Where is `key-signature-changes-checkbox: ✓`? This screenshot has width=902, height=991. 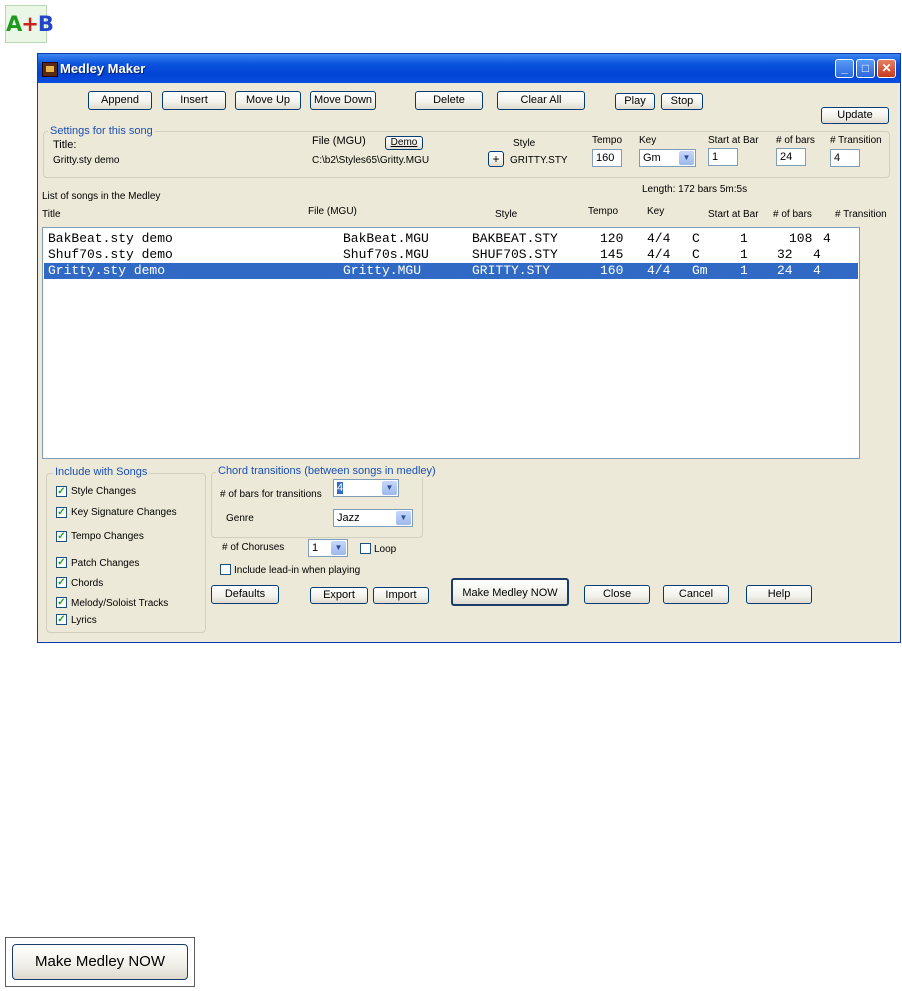
key-signature-changes-checkbox: ✓ is located at coordinates (61, 512).